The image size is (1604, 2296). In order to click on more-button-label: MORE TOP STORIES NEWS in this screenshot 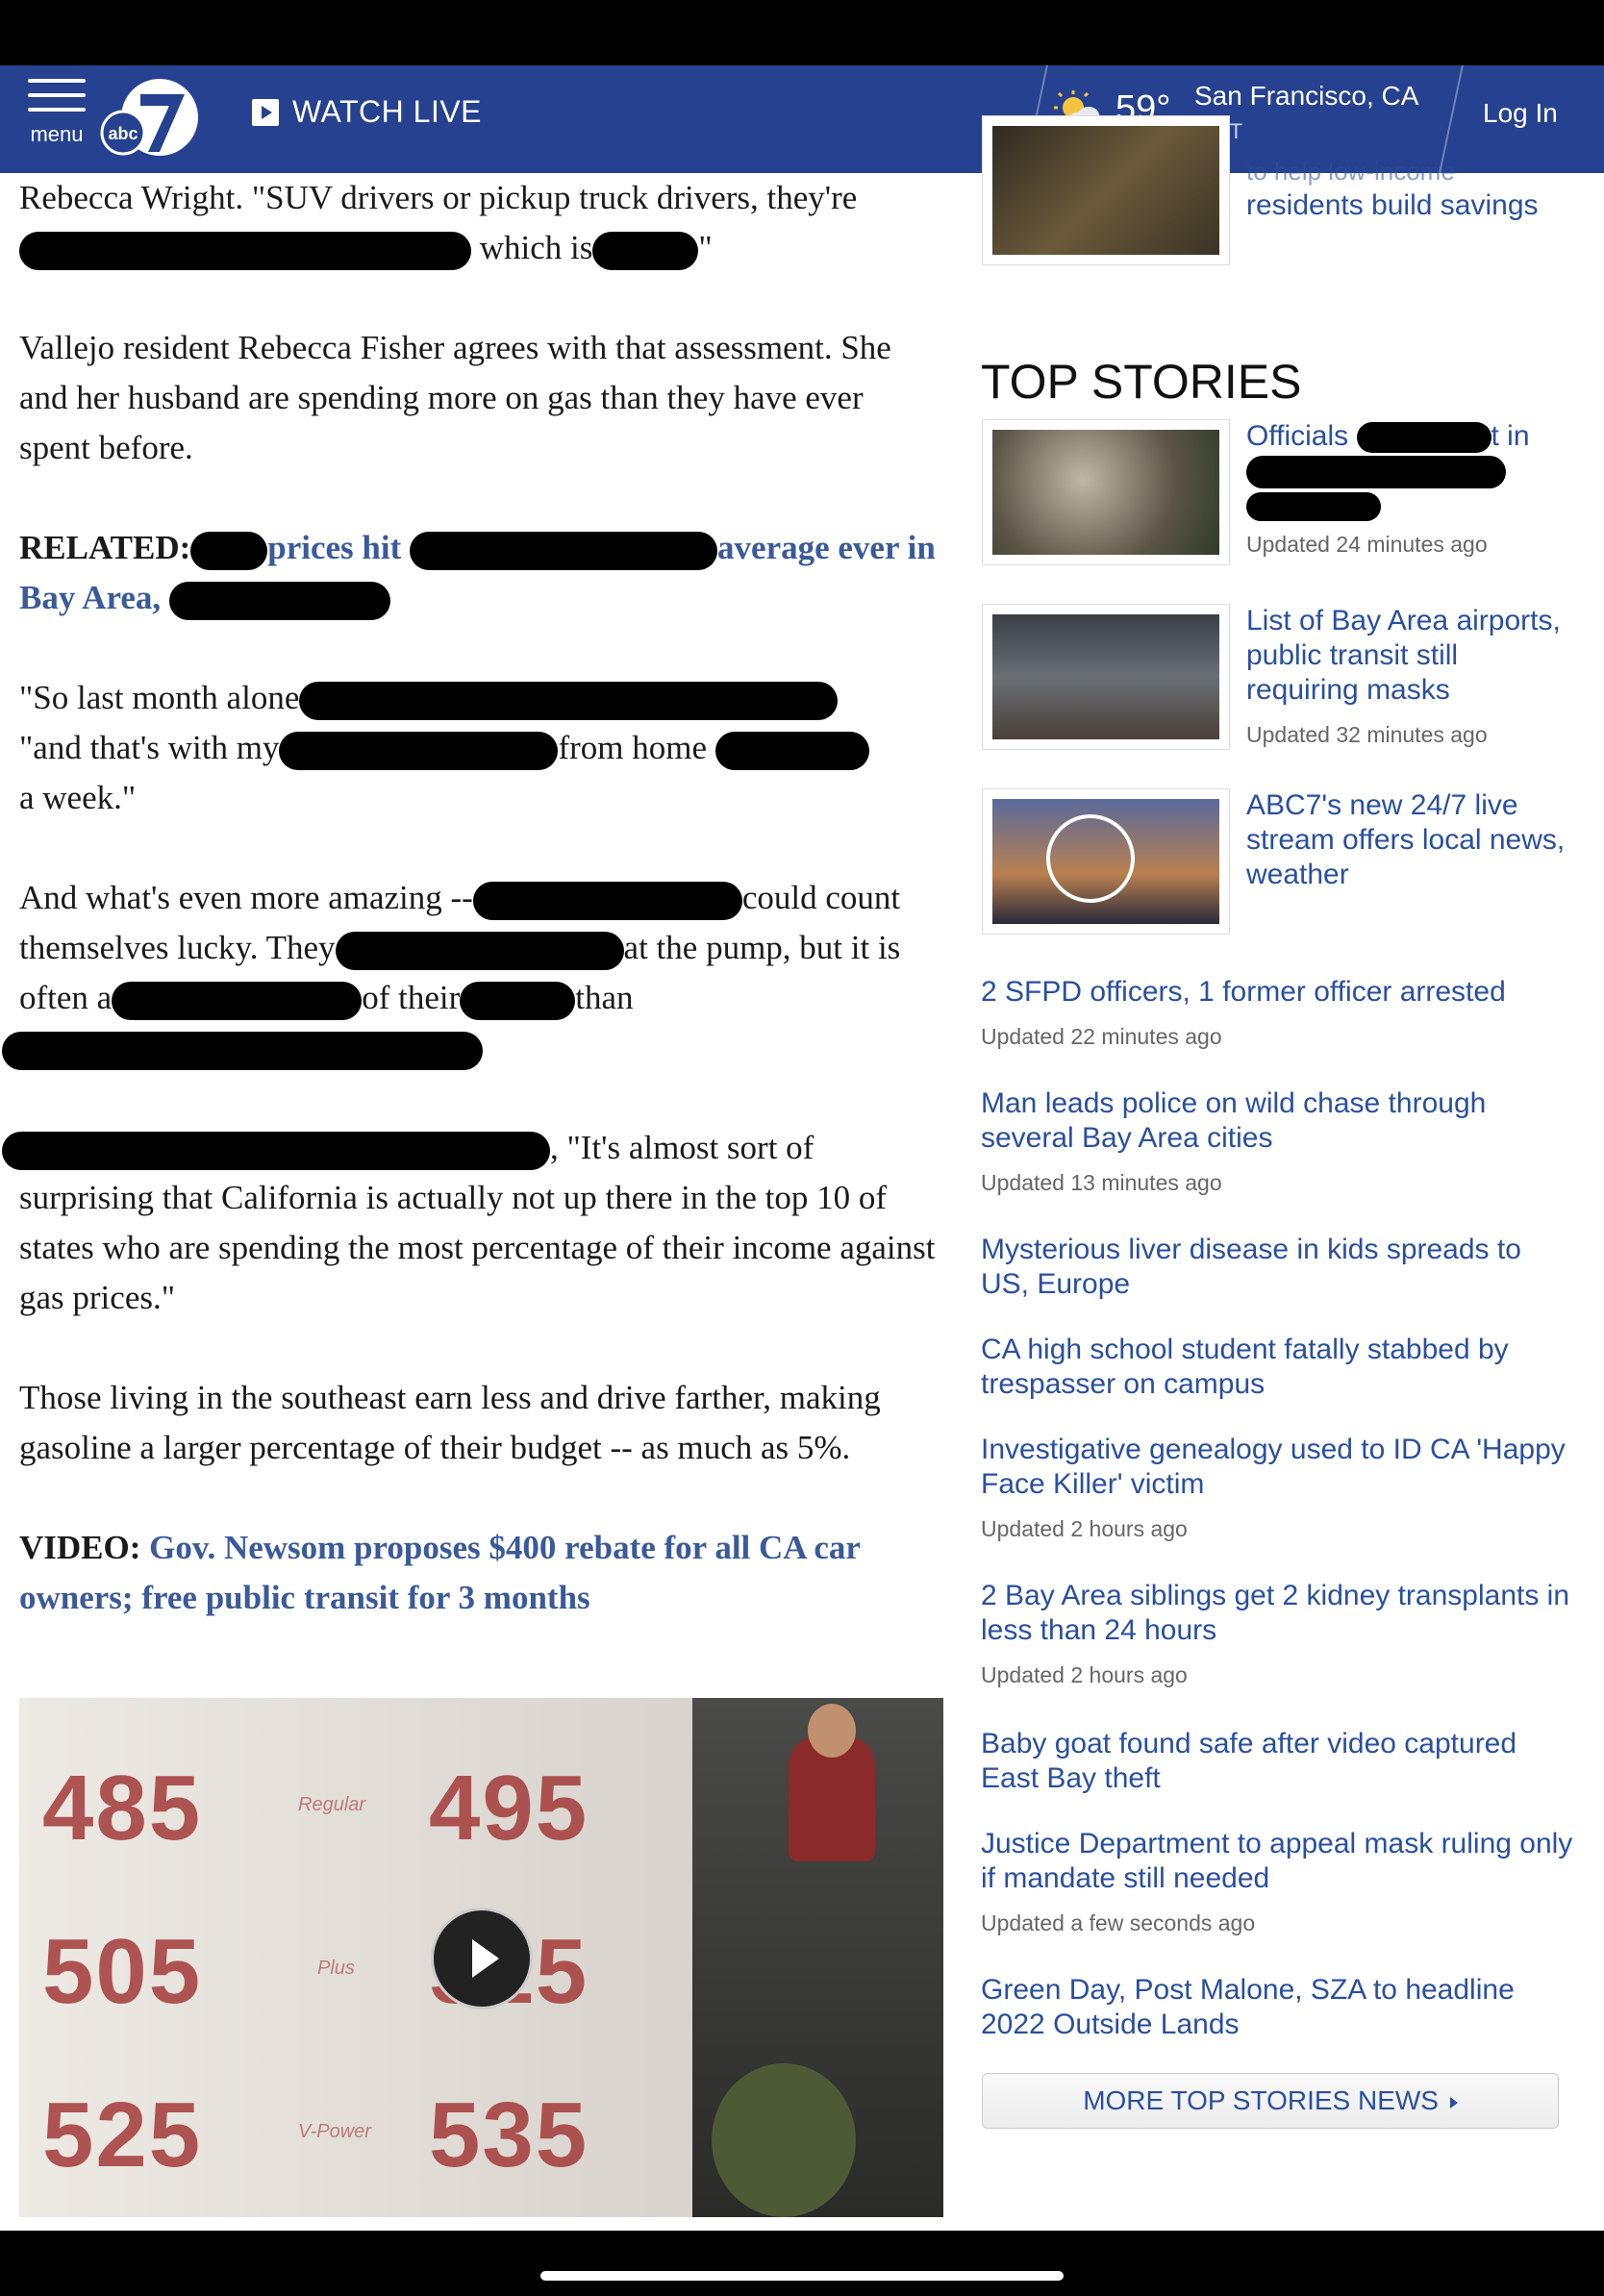, I will do `click(1261, 2100)`.